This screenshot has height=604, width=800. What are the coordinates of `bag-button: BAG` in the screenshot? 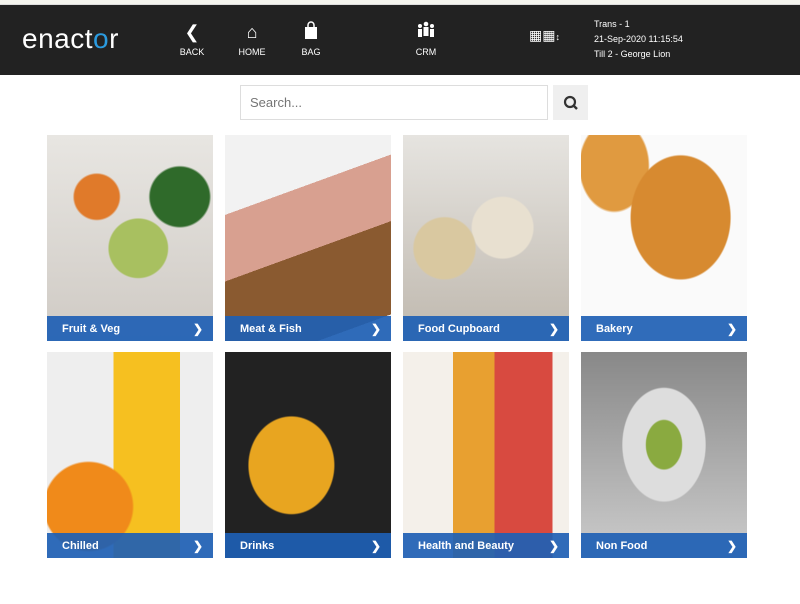 It's located at (311, 39).